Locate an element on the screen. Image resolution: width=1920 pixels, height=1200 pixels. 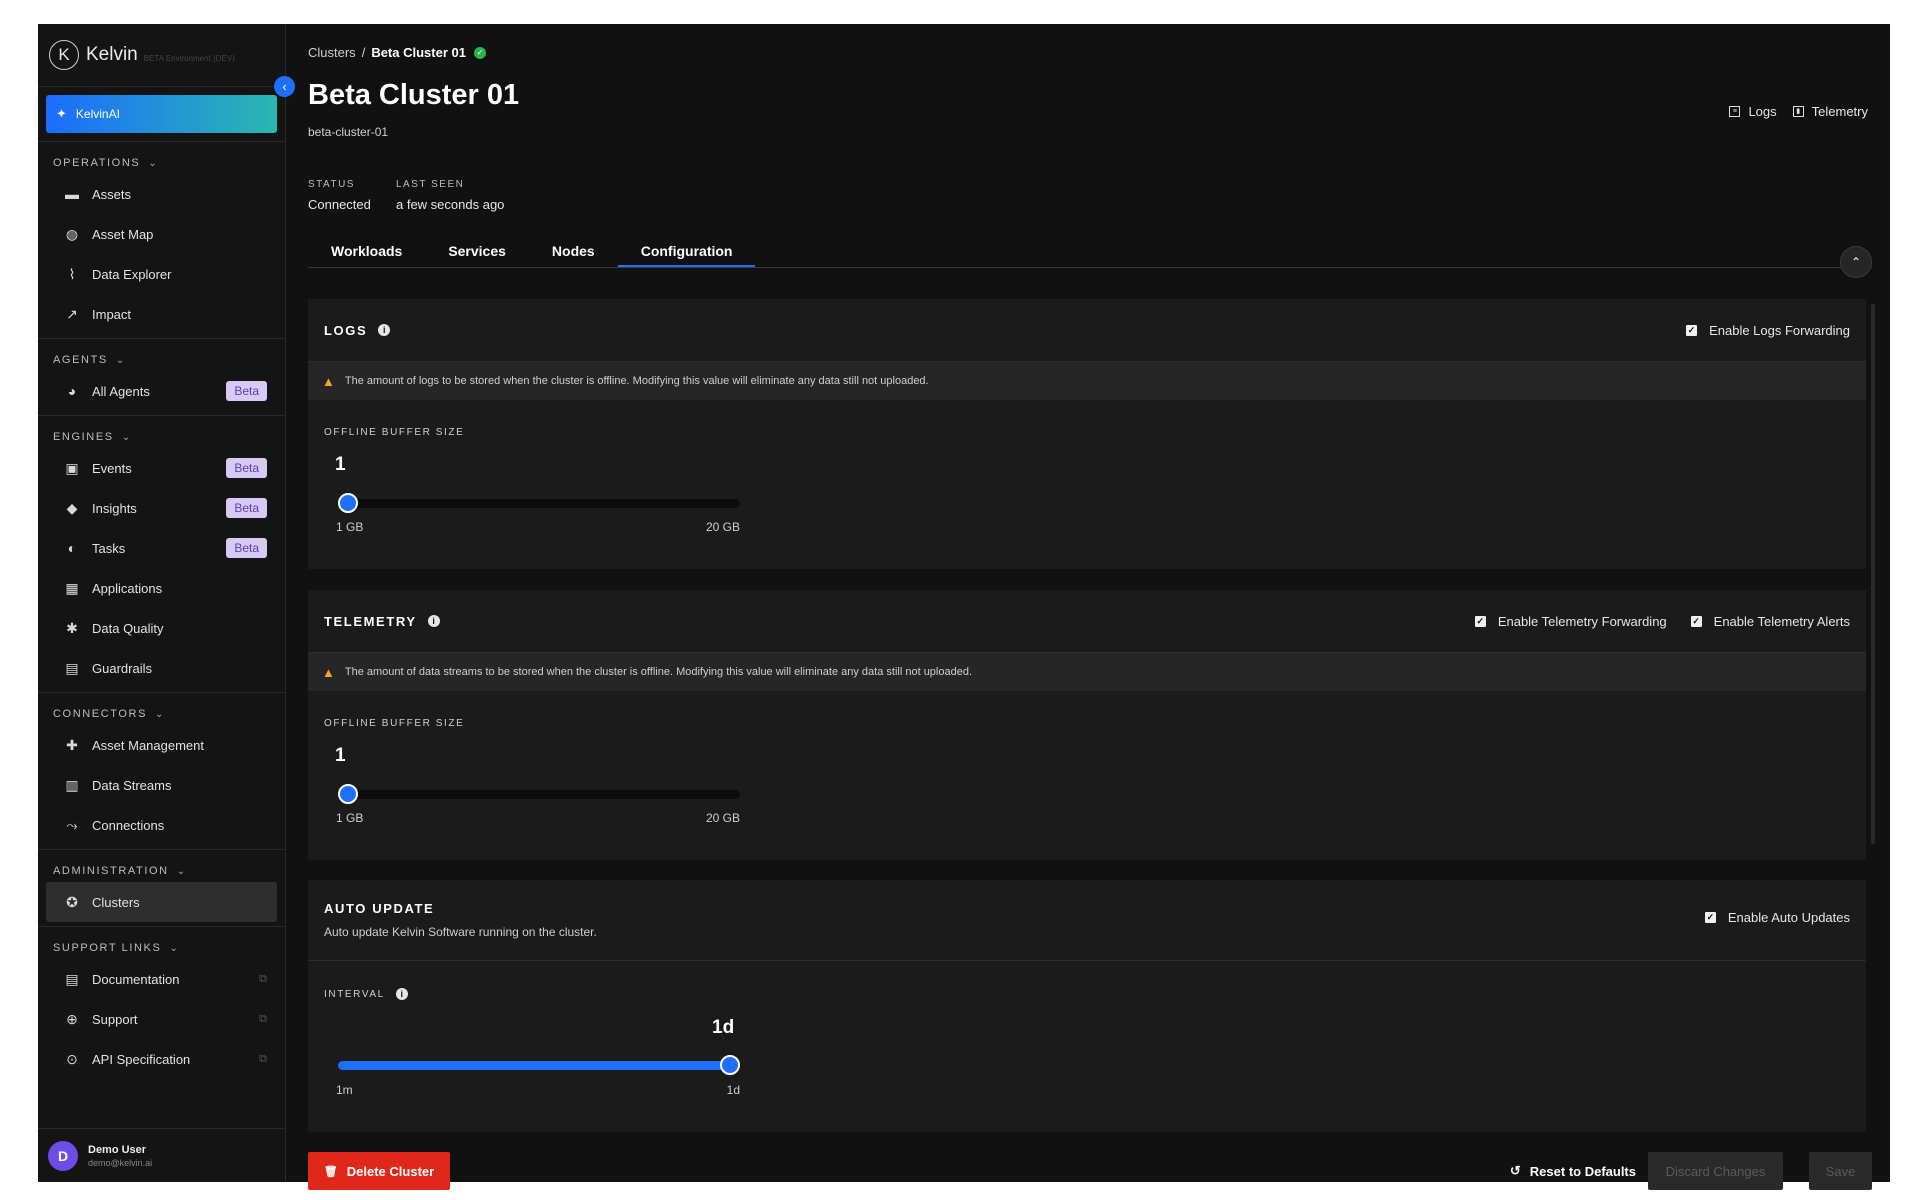
page-title: Beta Cluster 01 is located at coordinates (414, 95).